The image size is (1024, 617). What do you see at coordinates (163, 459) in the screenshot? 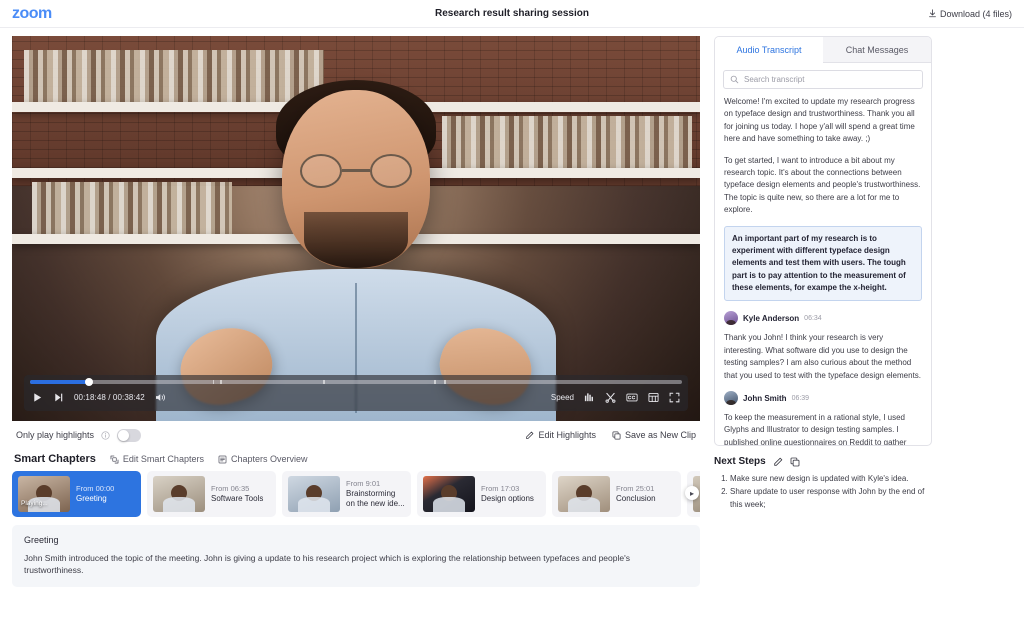
I see `edit-smart-chapters-label: Edit Smart Chapters` at bounding box center [163, 459].